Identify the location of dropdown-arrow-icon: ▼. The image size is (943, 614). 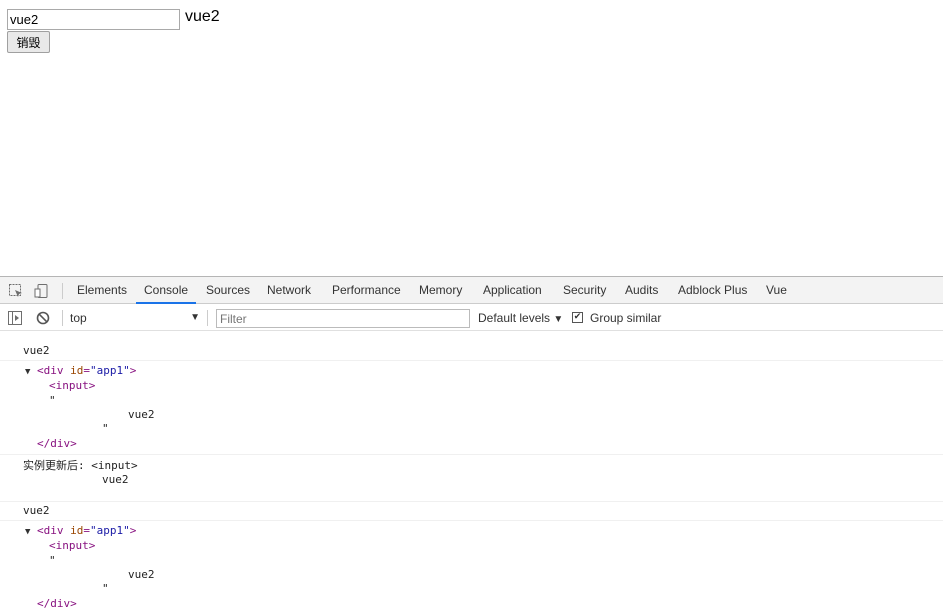
(195, 317).